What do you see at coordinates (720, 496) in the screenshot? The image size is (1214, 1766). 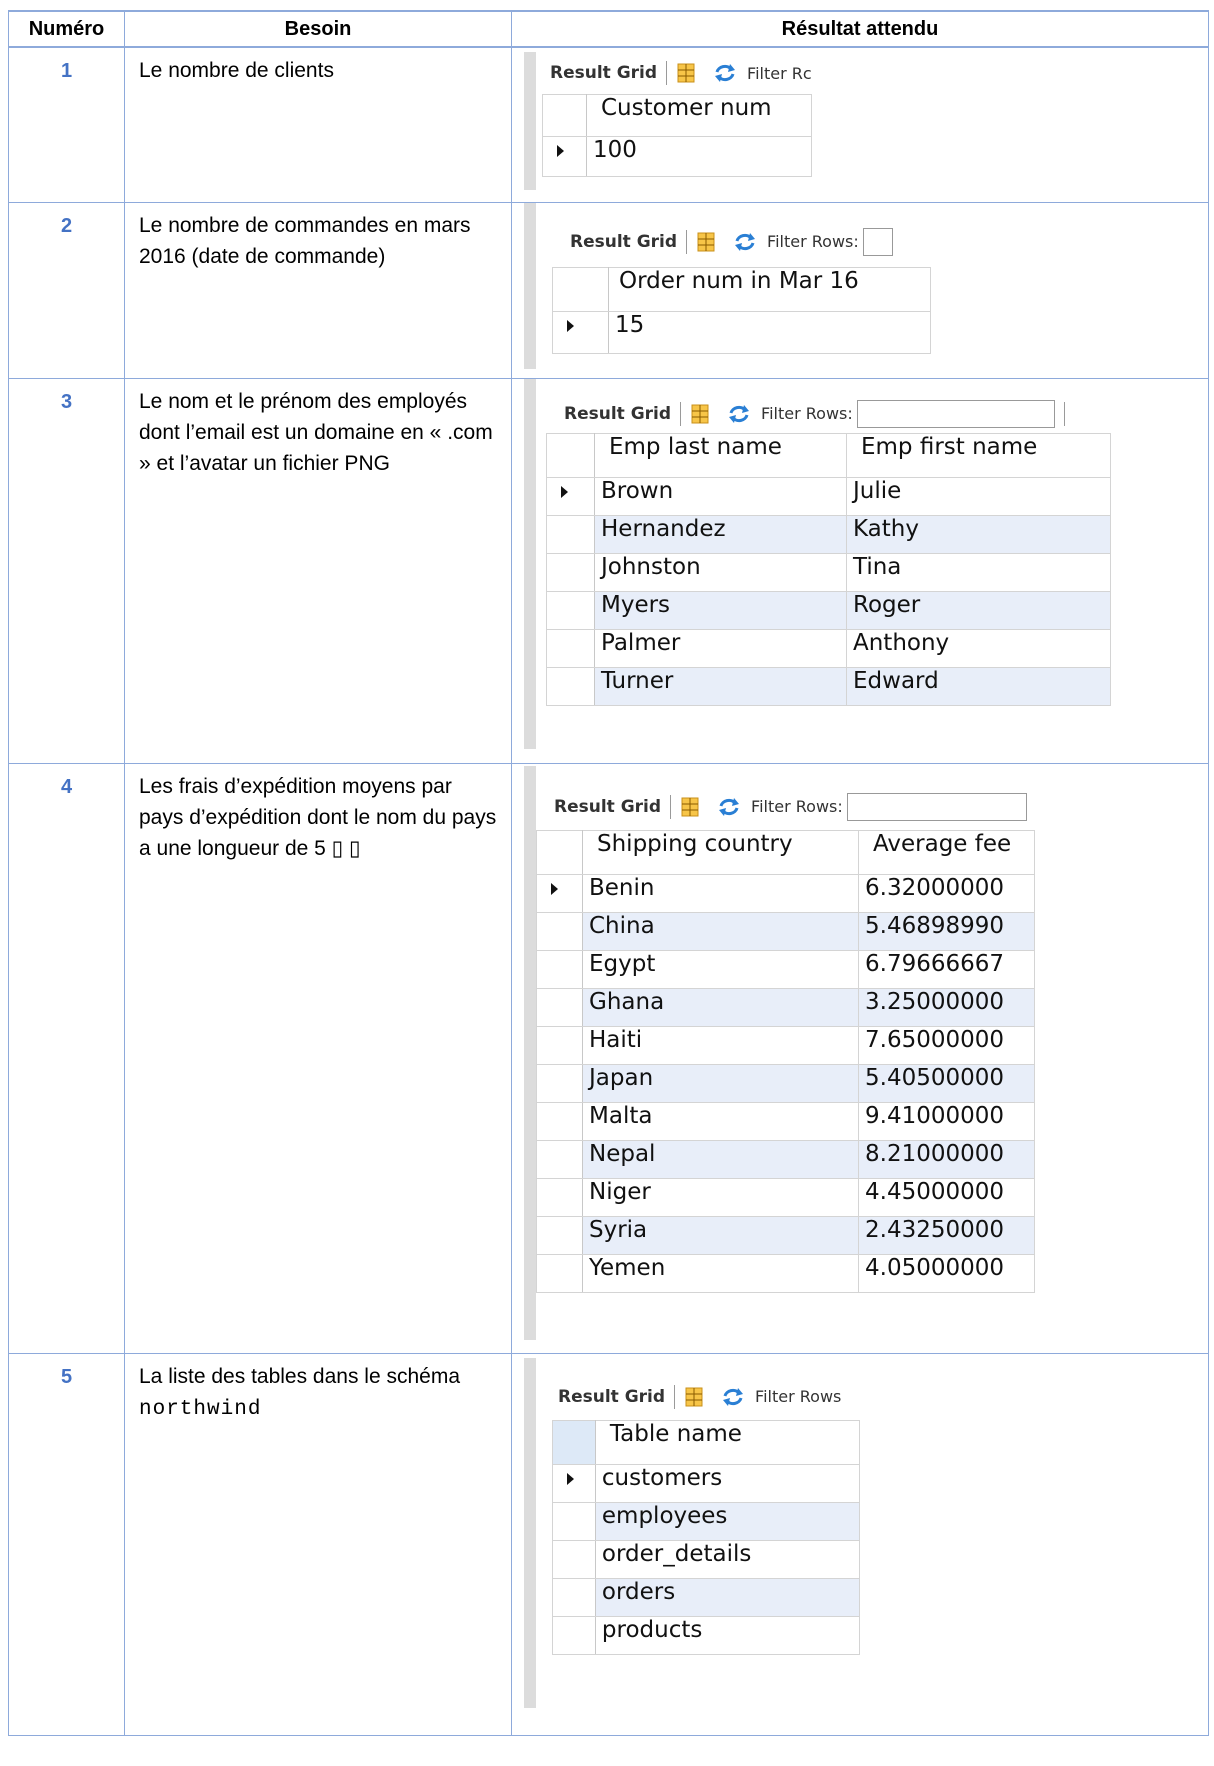 I see `grid-cell: Brown` at bounding box center [720, 496].